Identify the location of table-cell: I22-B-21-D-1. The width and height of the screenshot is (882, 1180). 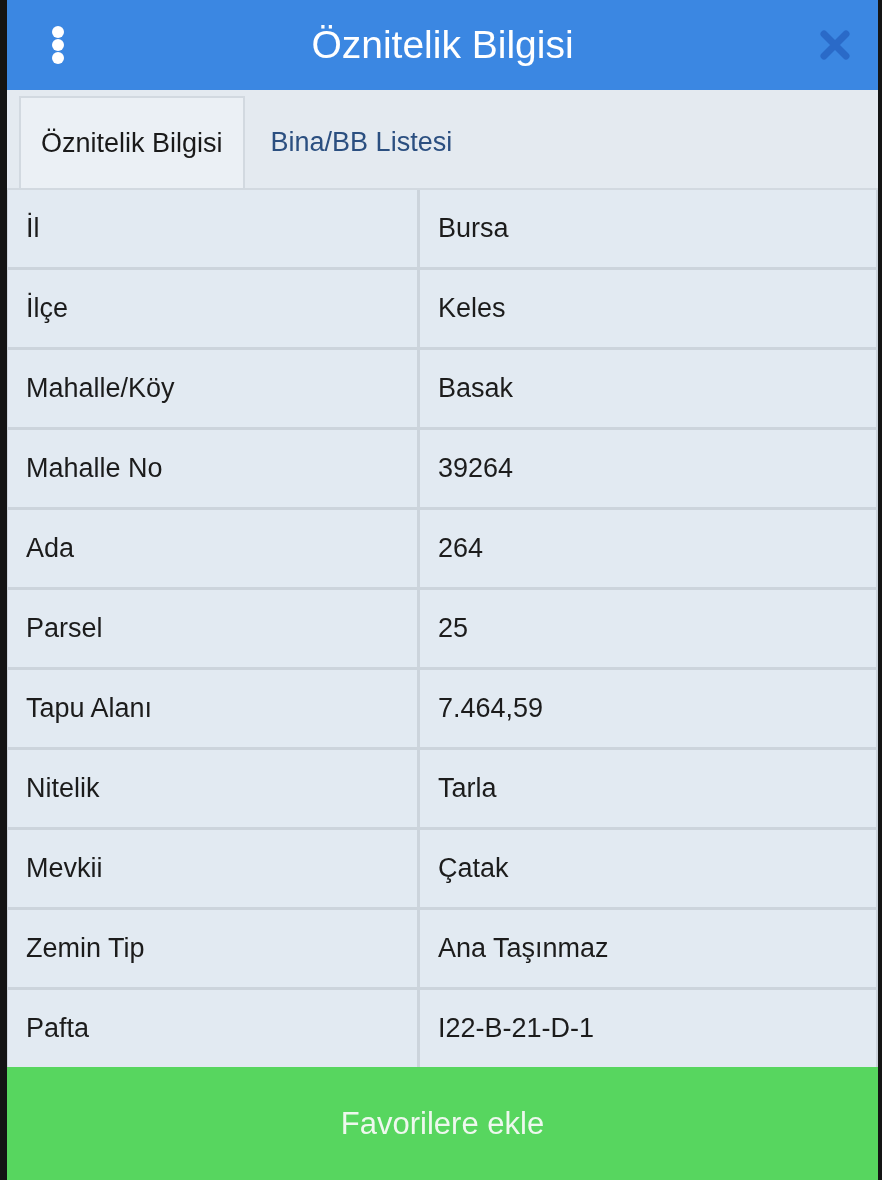
(648, 1028).